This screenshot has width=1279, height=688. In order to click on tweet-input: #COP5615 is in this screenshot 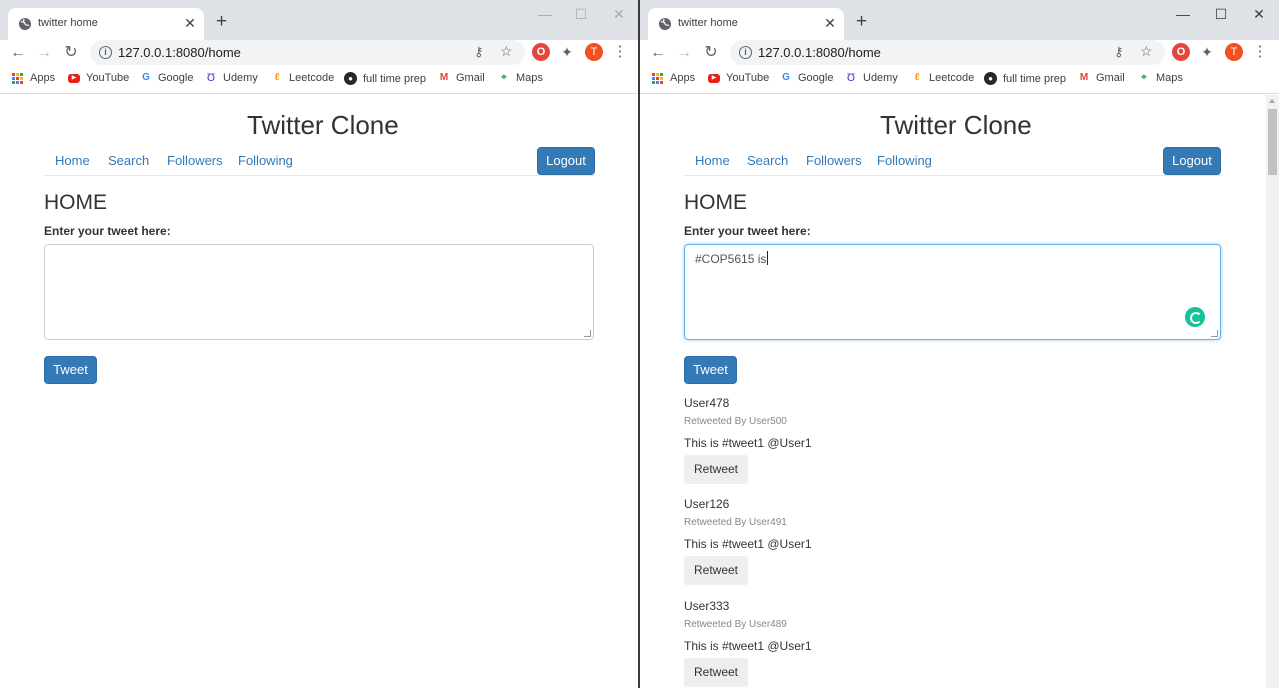, I will do `click(952, 292)`.